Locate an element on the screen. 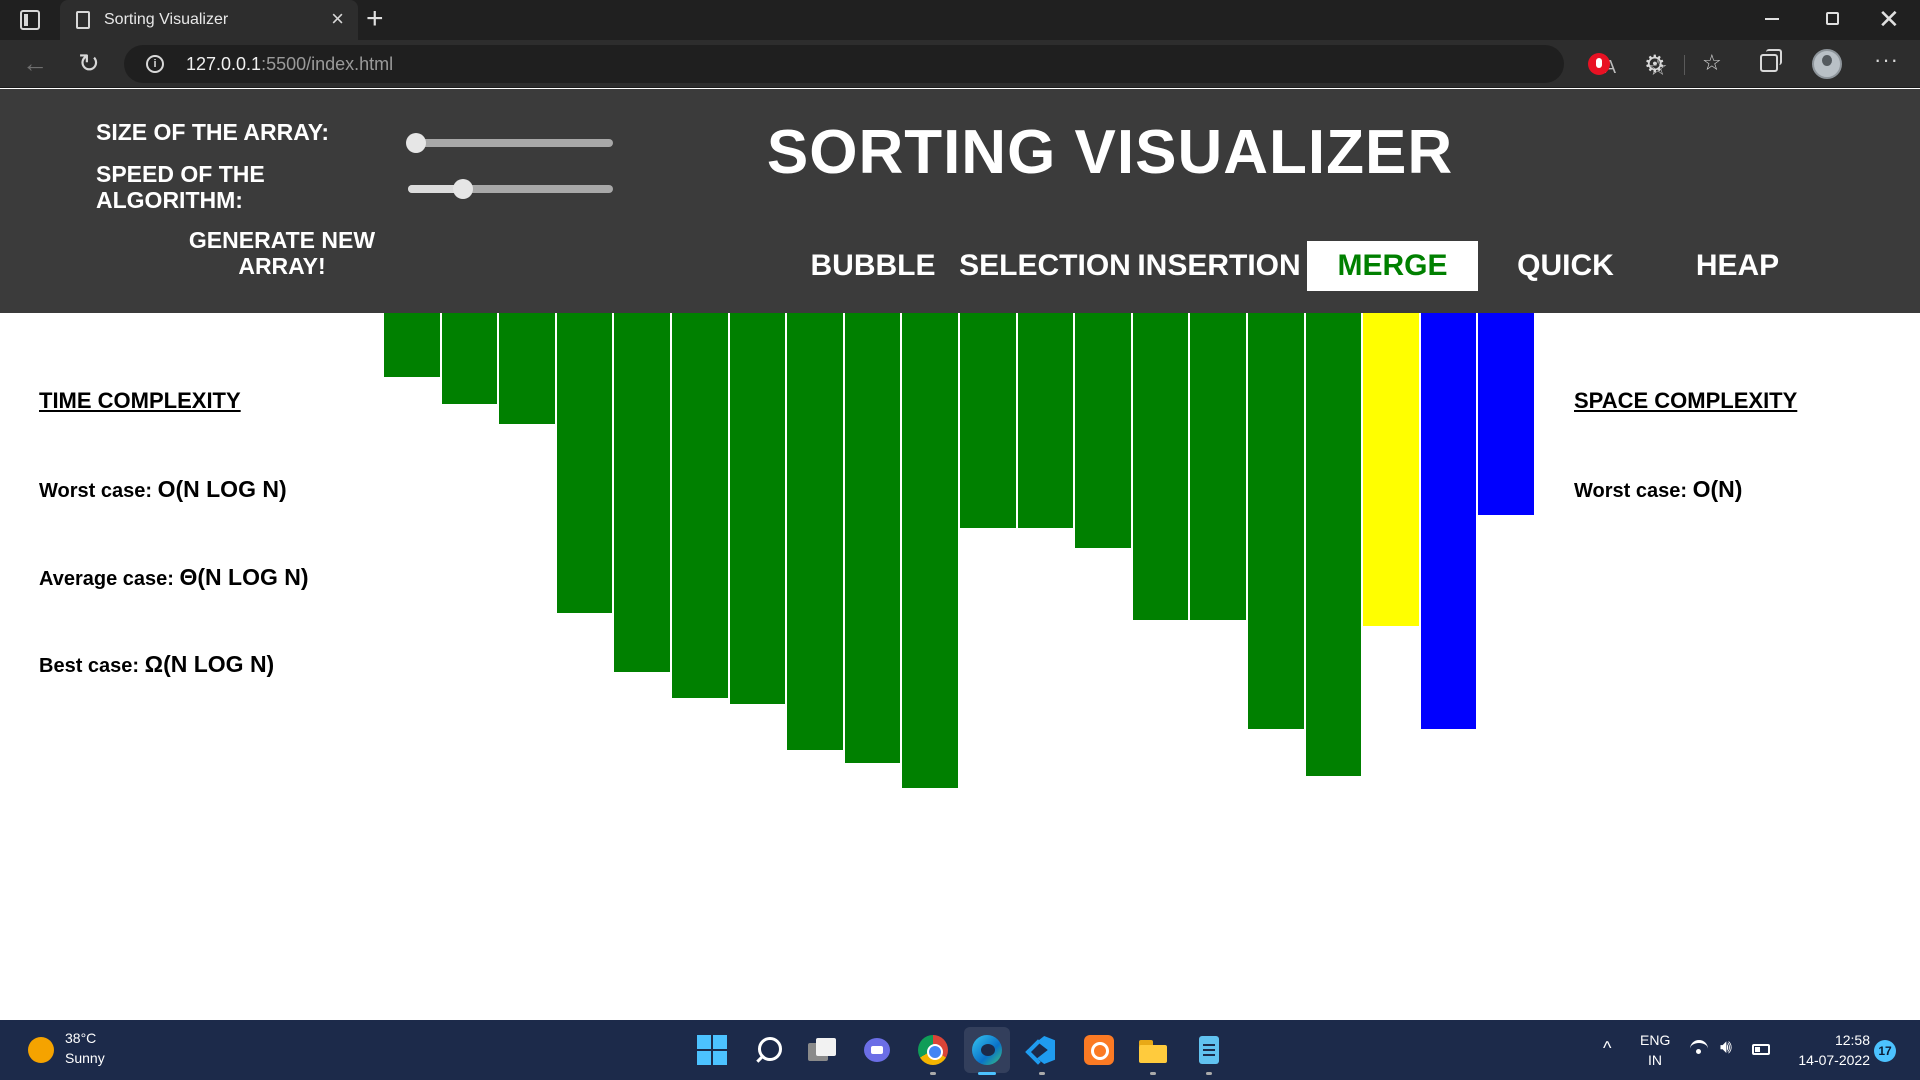 The height and width of the screenshot is (1080, 1920). browser-tabbar: Sorting Visualizer × + ✕ is located at coordinates (960, 20).